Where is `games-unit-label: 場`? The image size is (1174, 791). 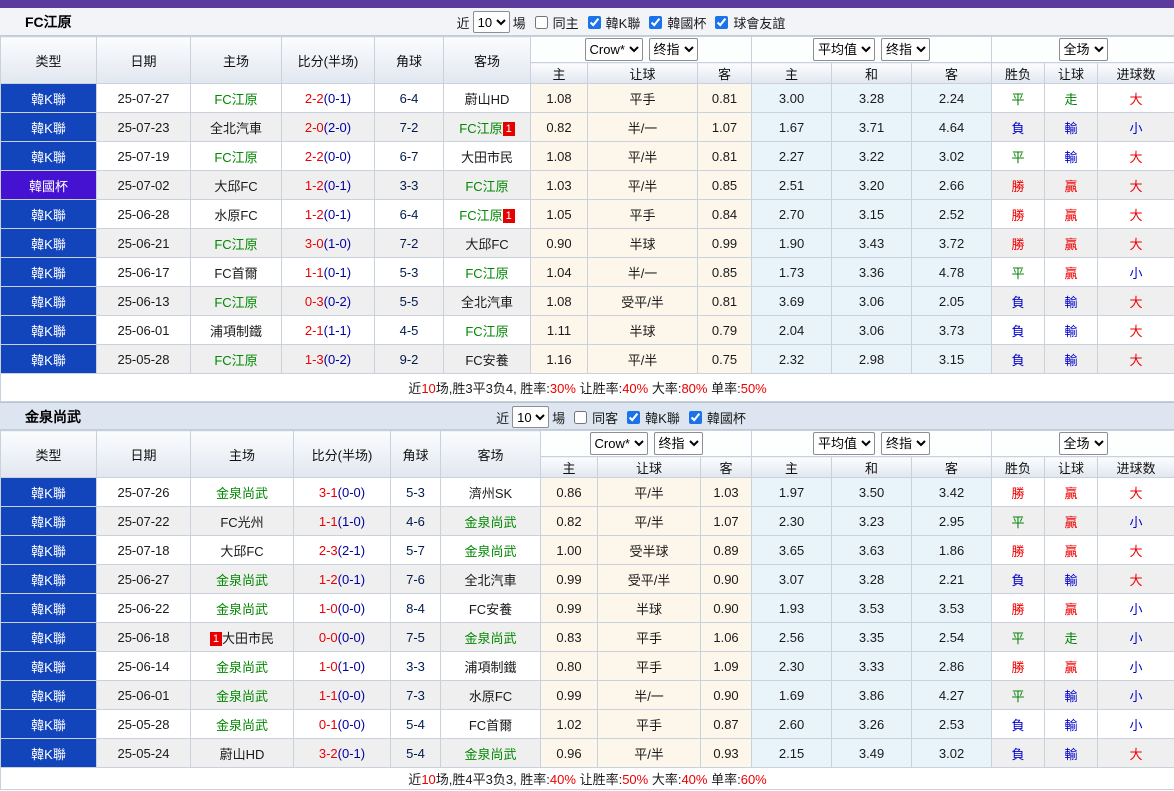
games-unit-label: 場 is located at coordinates (559, 418).